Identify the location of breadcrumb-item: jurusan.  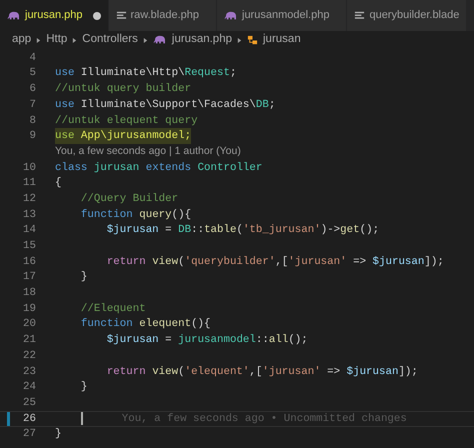
(282, 40).